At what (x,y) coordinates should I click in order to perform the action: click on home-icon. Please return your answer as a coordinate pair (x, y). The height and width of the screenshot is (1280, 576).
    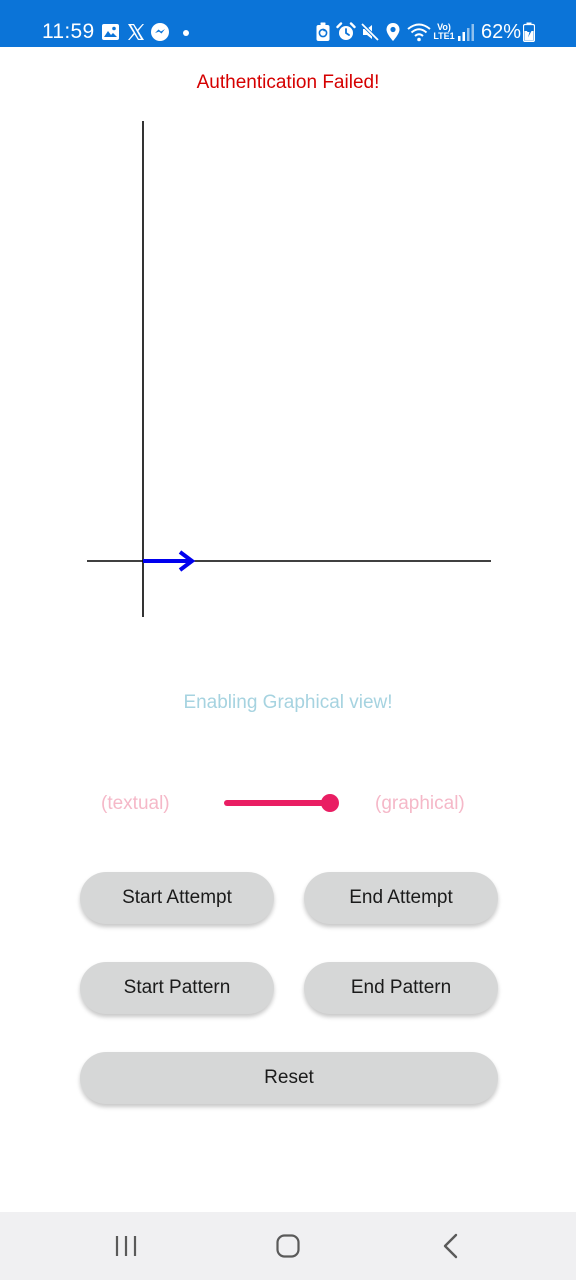
    Looking at the image, I should click on (288, 1246).